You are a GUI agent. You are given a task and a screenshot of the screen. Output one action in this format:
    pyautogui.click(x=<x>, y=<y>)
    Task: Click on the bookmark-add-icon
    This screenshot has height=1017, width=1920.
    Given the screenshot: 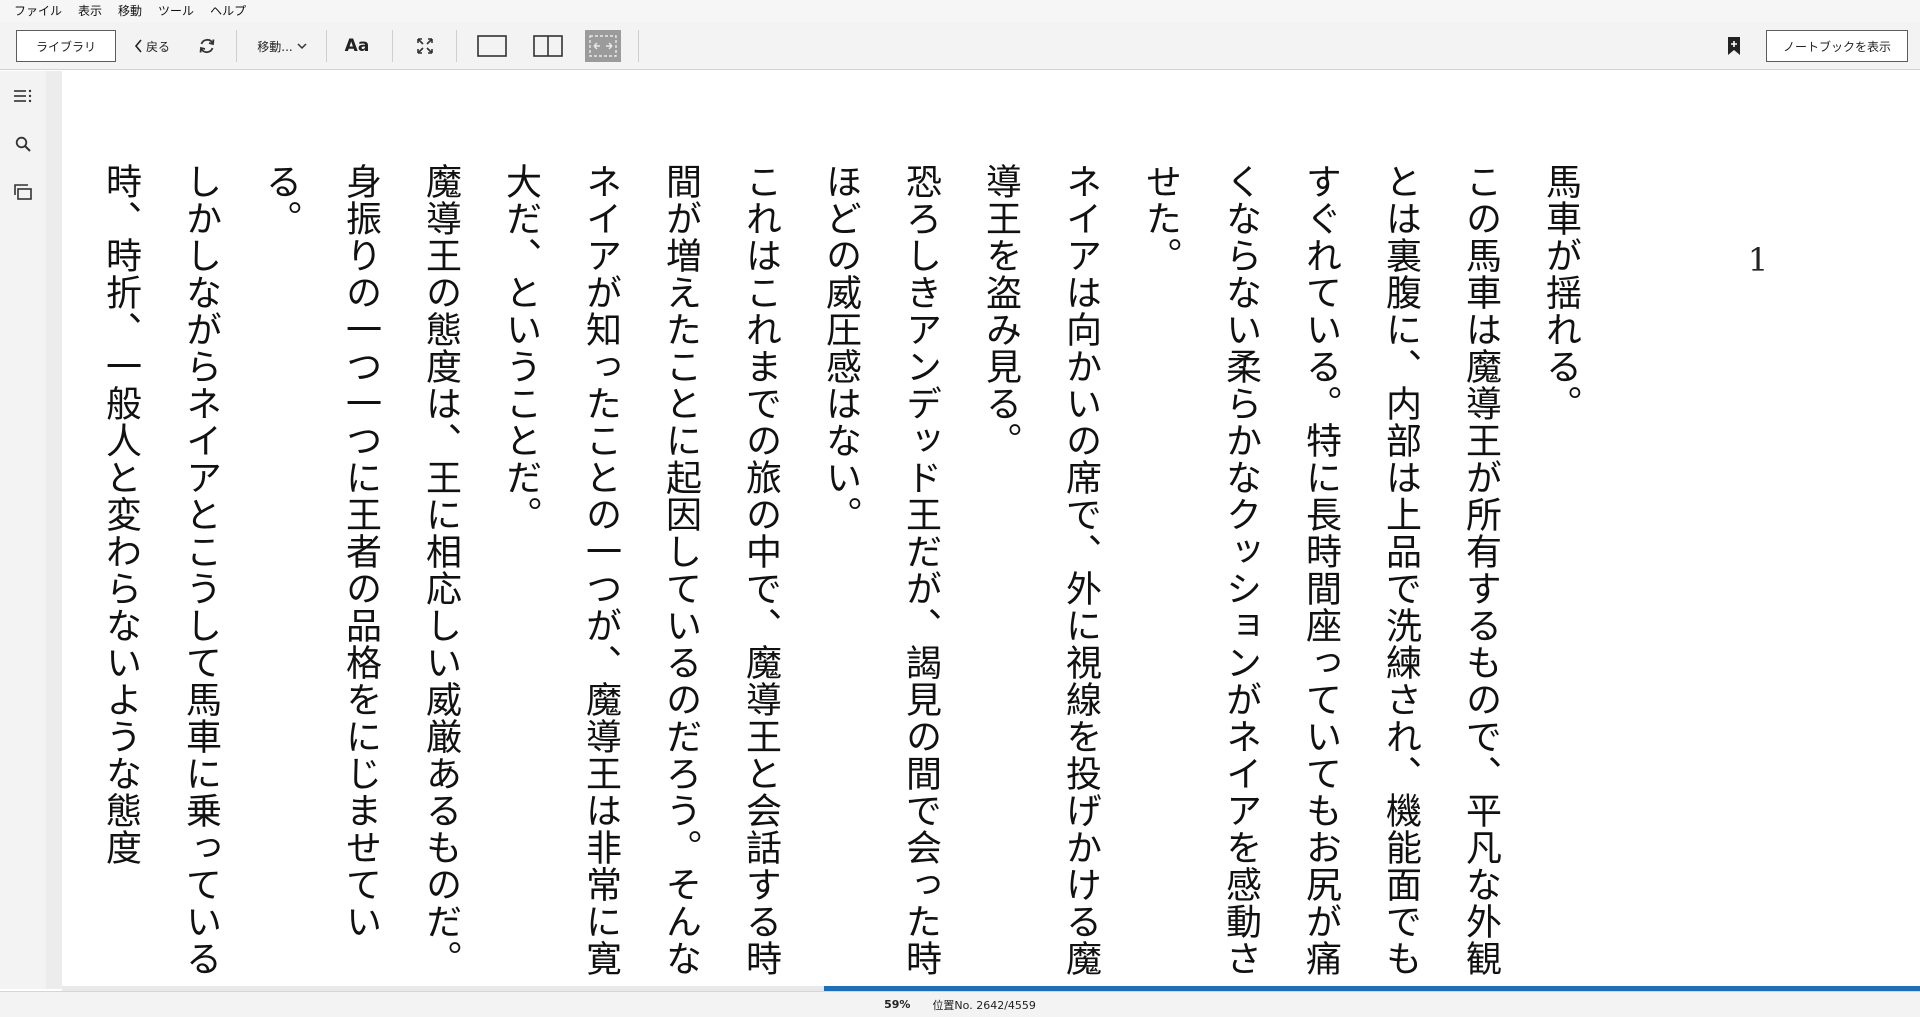 What is the action you would take?
    pyautogui.click(x=1734, y=46)
    